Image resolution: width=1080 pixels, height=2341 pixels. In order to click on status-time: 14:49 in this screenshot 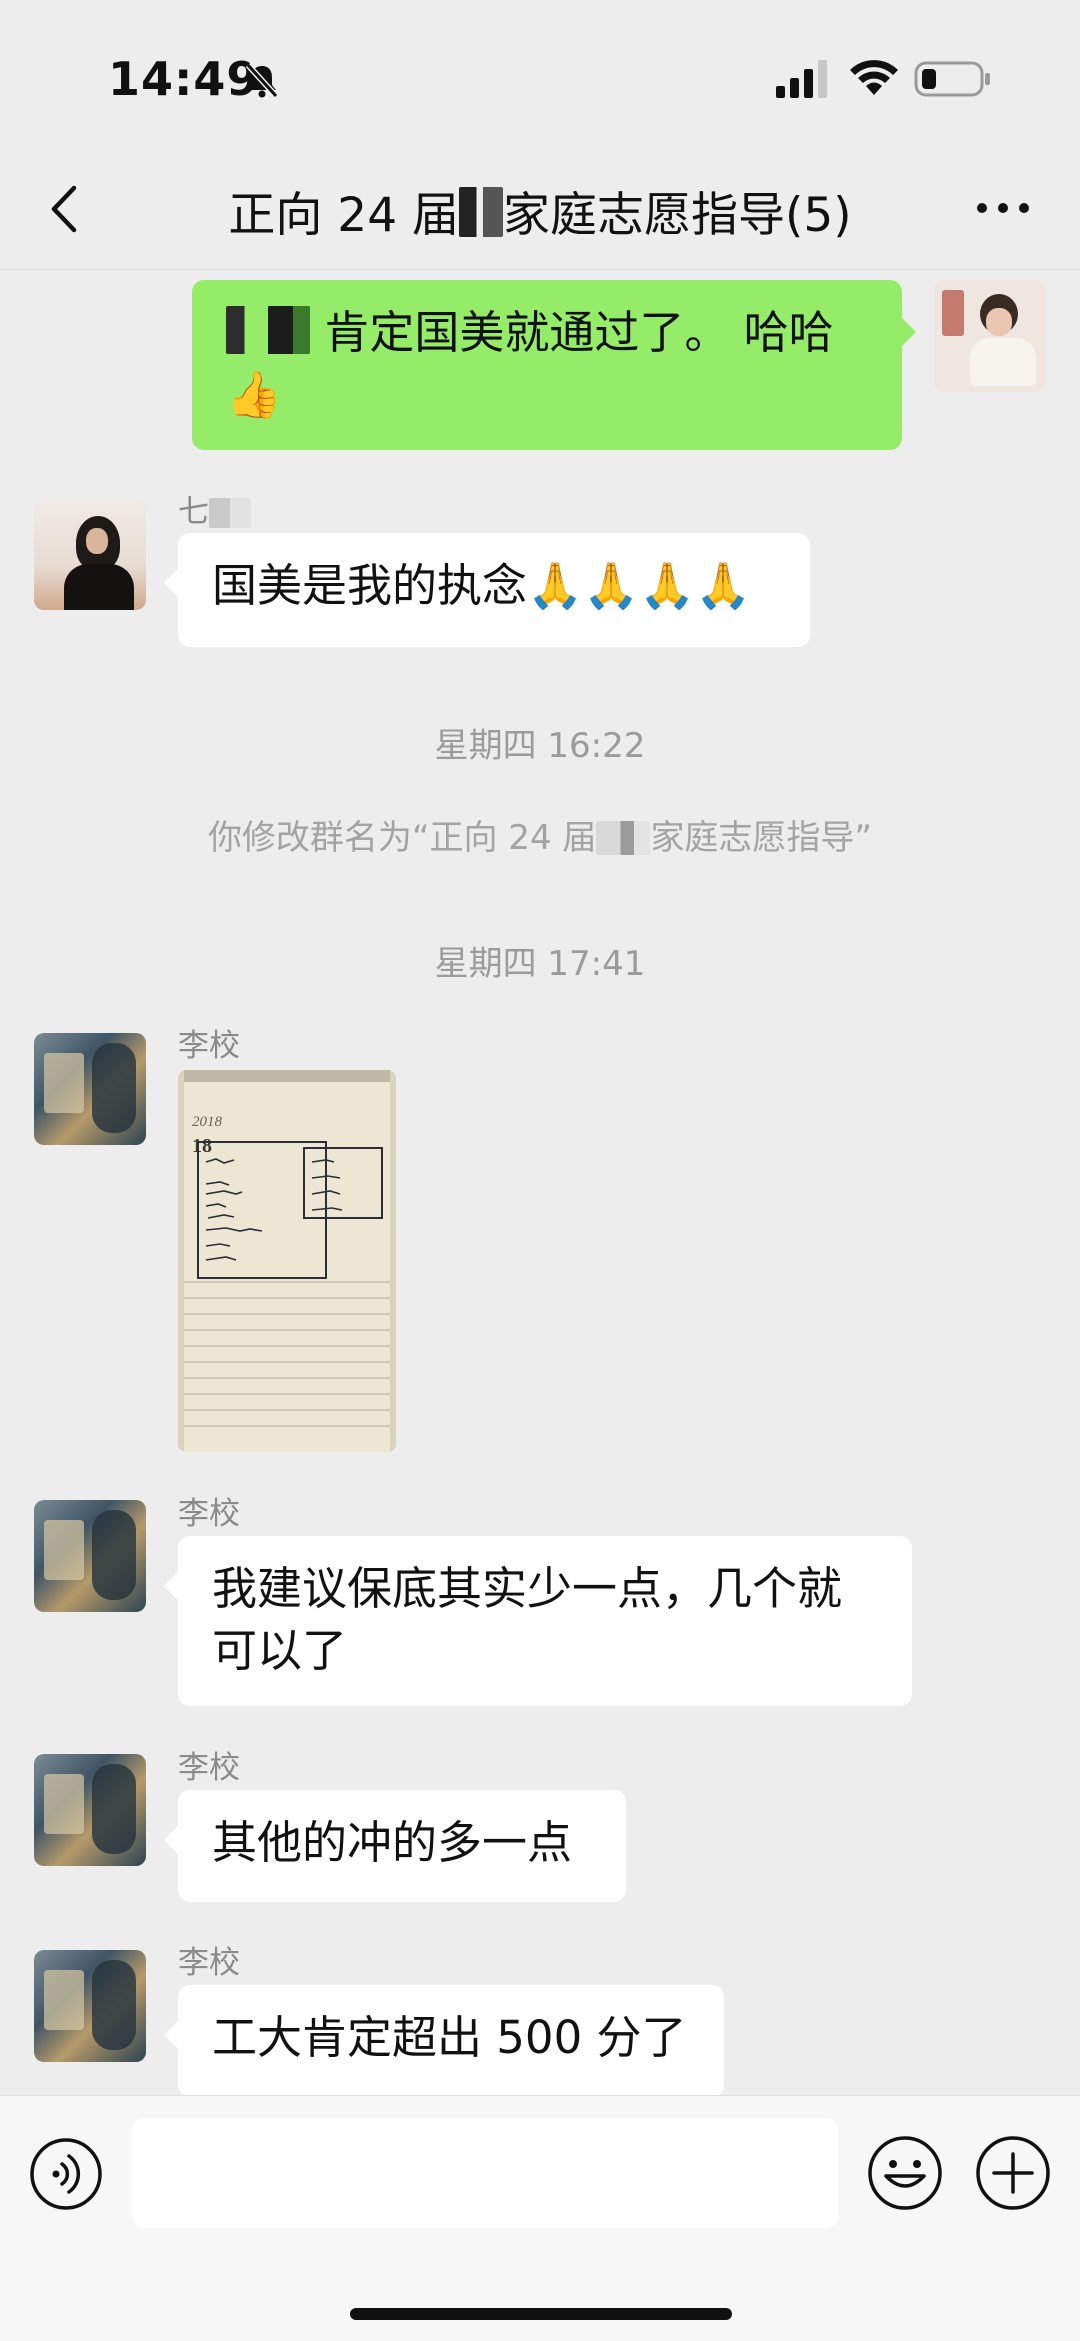, I will do `click(184, 79)`.